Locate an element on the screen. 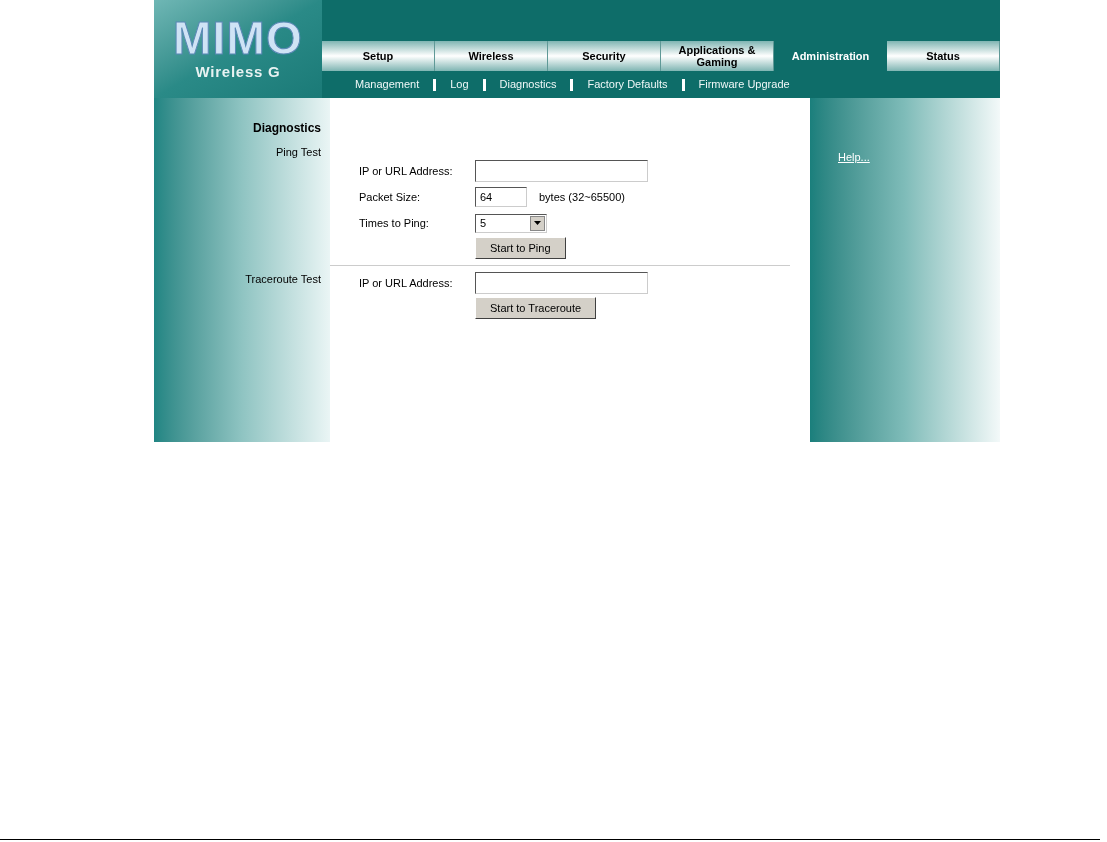 The width and height of the screenshot is (1107, 842). subnav-link: Log is located at coordinates (459, 84).